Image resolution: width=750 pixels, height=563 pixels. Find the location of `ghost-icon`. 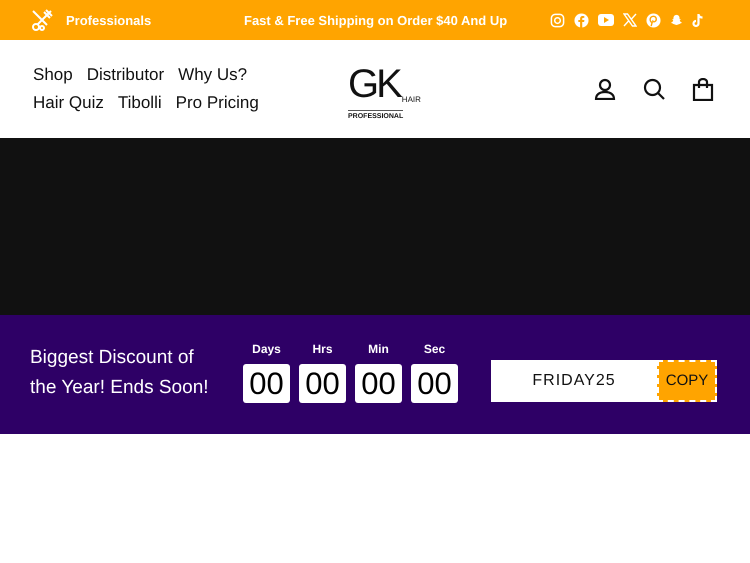

ghost-icon is located at coordinates (676, 20).